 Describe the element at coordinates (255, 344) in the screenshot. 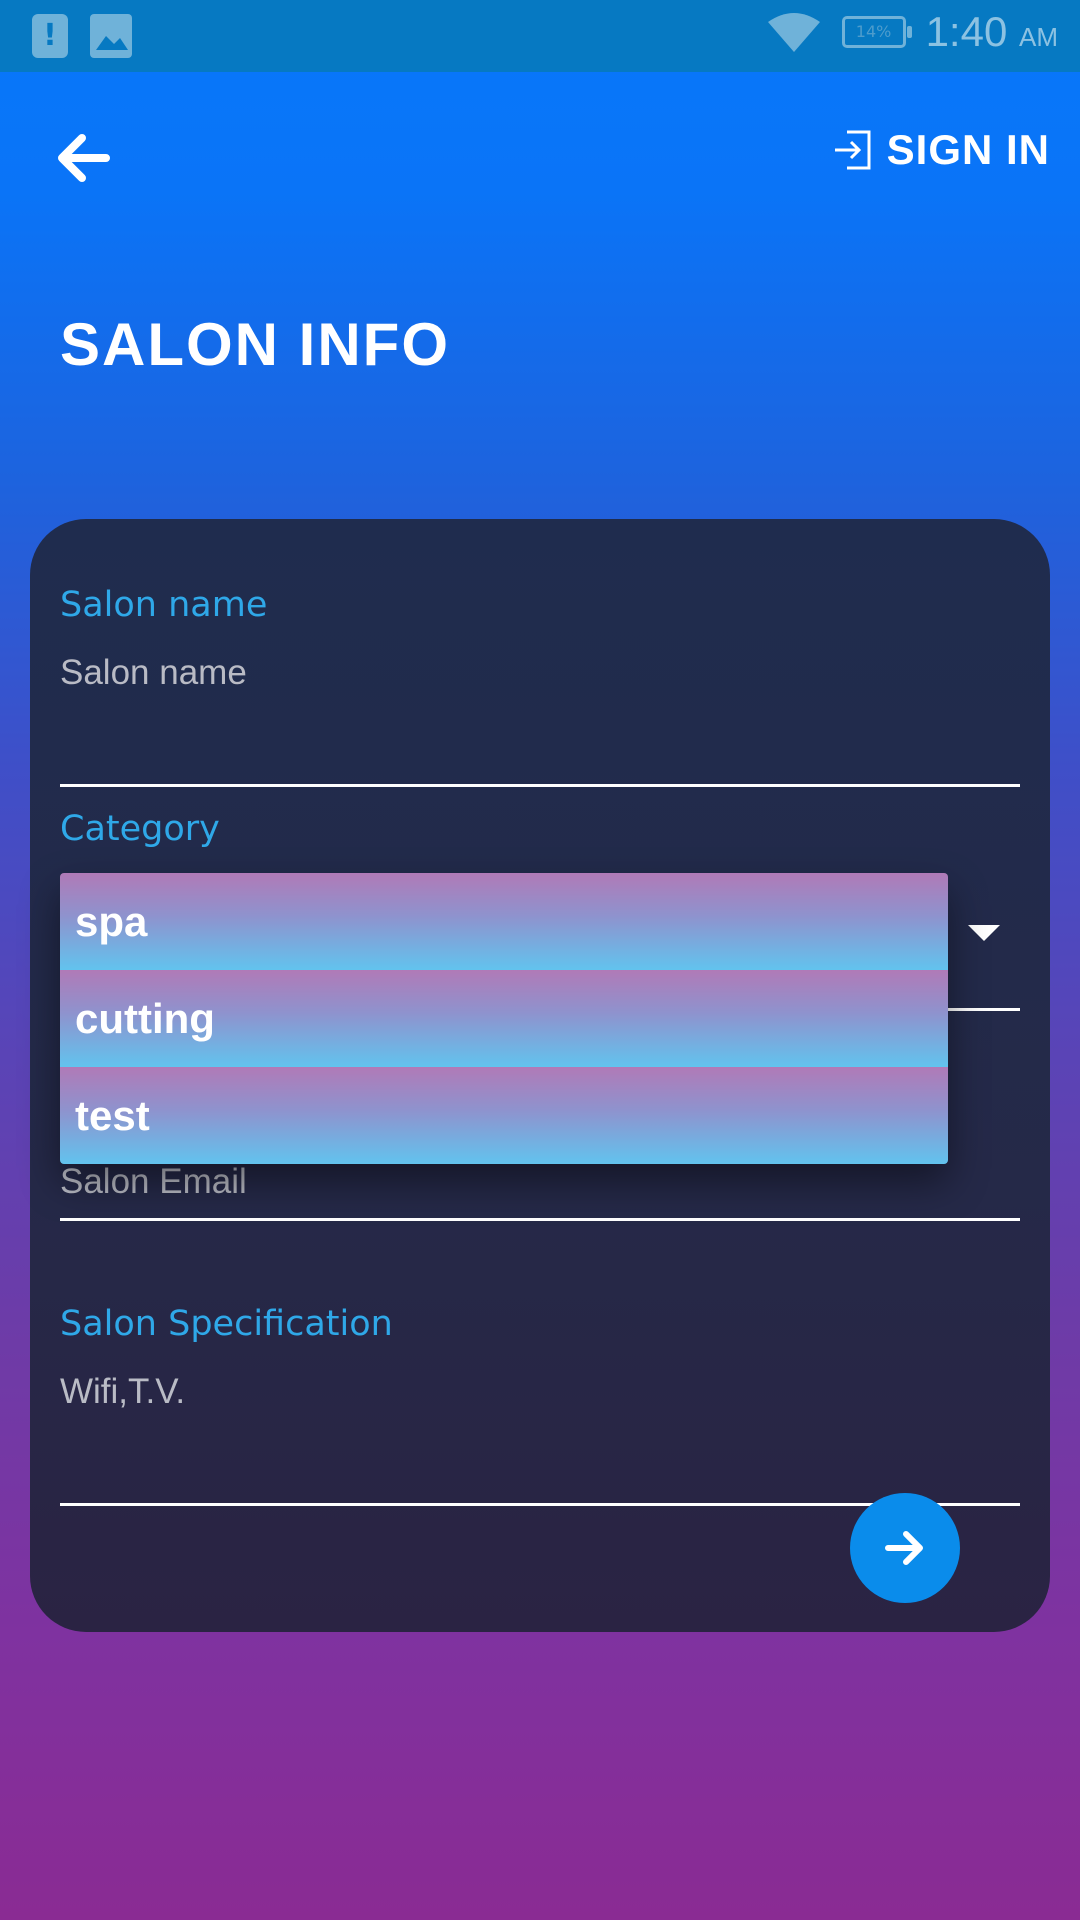

I see `page-title: SALON INFO` at that location.